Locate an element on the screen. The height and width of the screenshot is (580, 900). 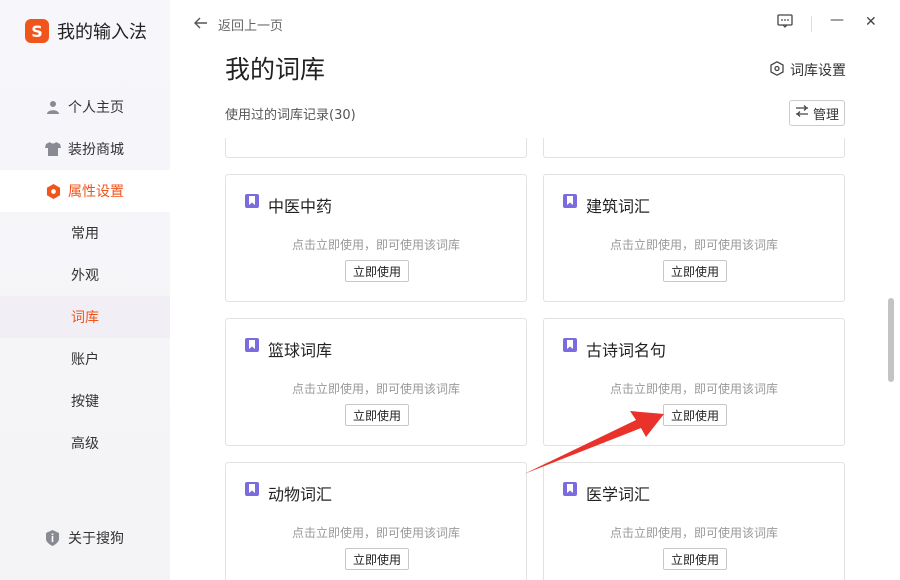
back-link: 返回上一页 is located at coordinates (238, 24).